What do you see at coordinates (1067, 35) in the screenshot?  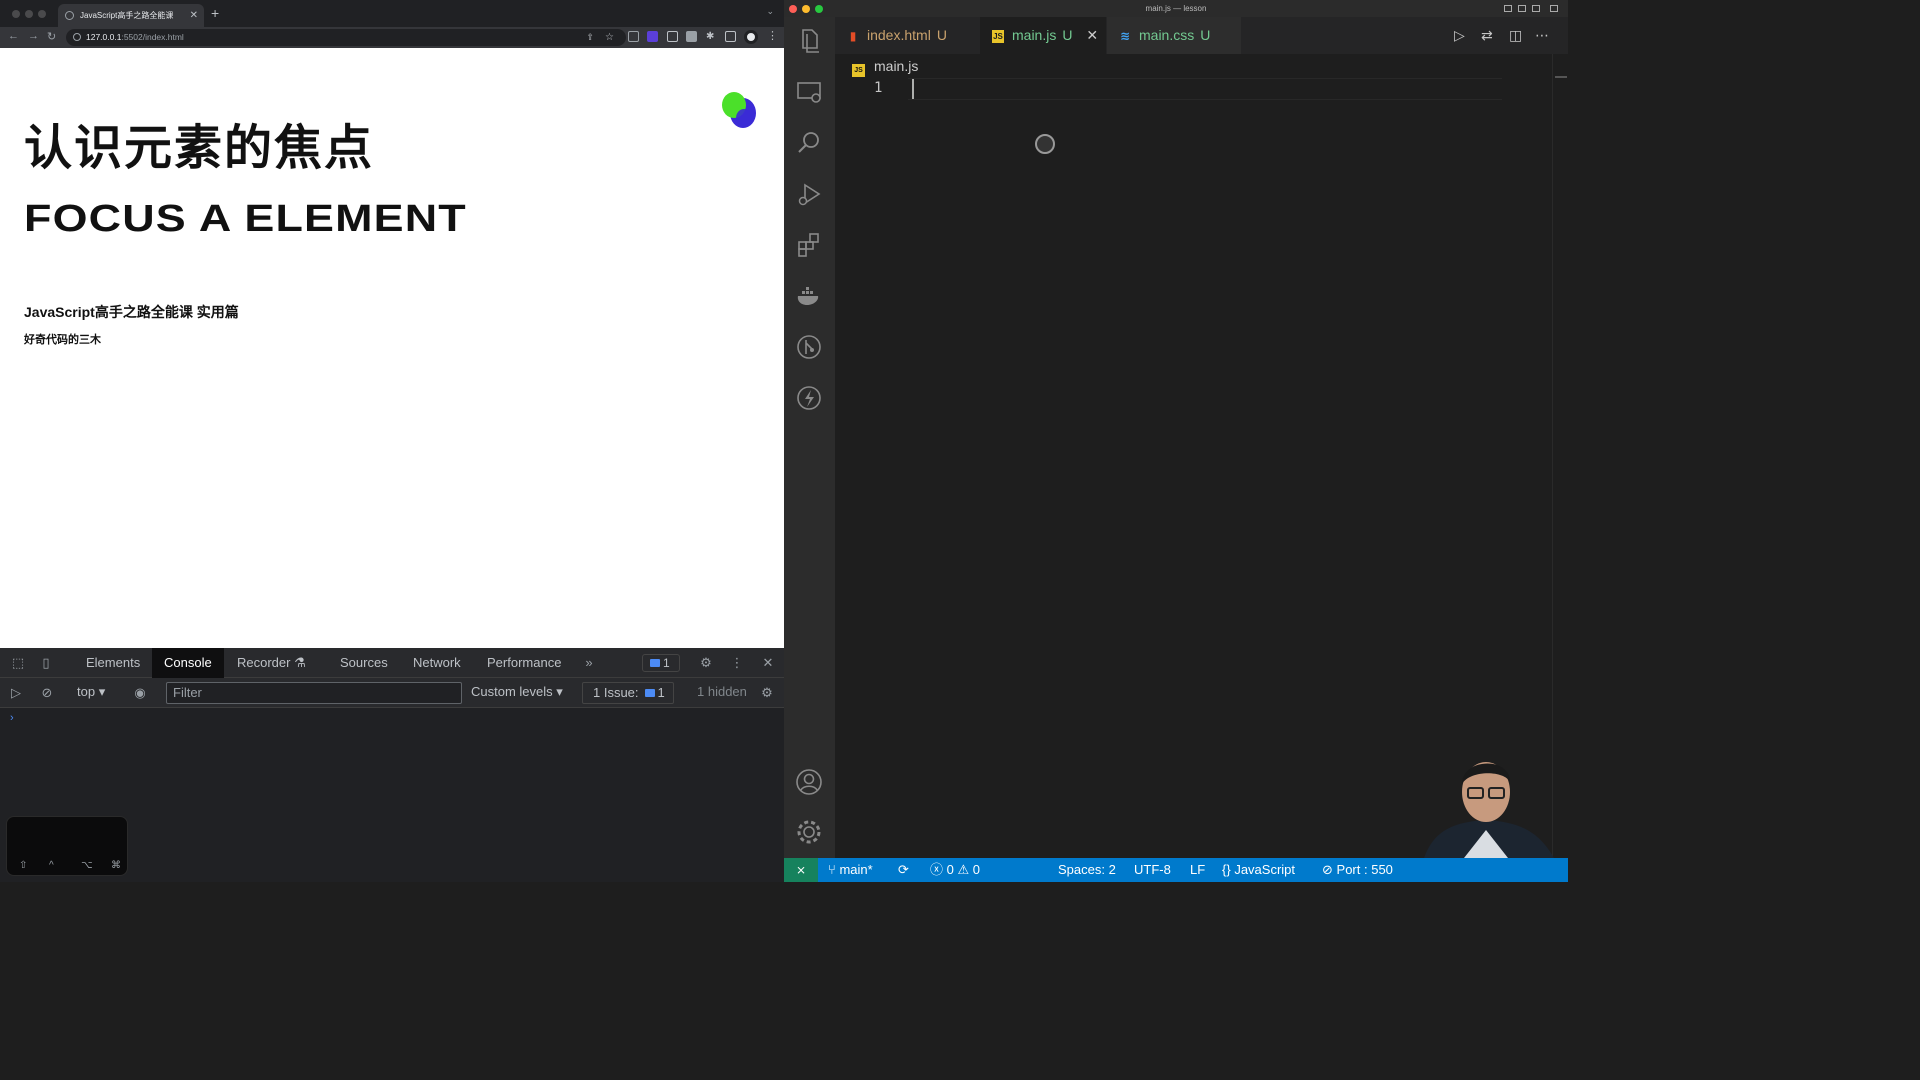 I see `untracked-status: U` at bounding box center [1067, 35].